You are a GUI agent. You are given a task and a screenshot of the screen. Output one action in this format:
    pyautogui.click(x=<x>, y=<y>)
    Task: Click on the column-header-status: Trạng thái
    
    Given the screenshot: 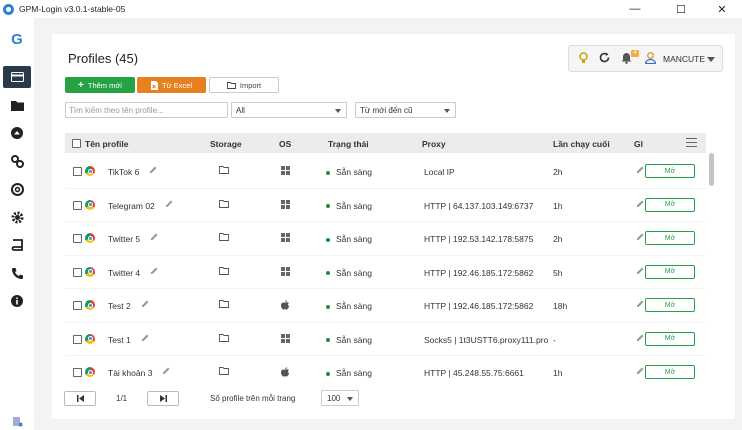 What is the action you would take?
    pyautogui.click(x=348, y=144)
    